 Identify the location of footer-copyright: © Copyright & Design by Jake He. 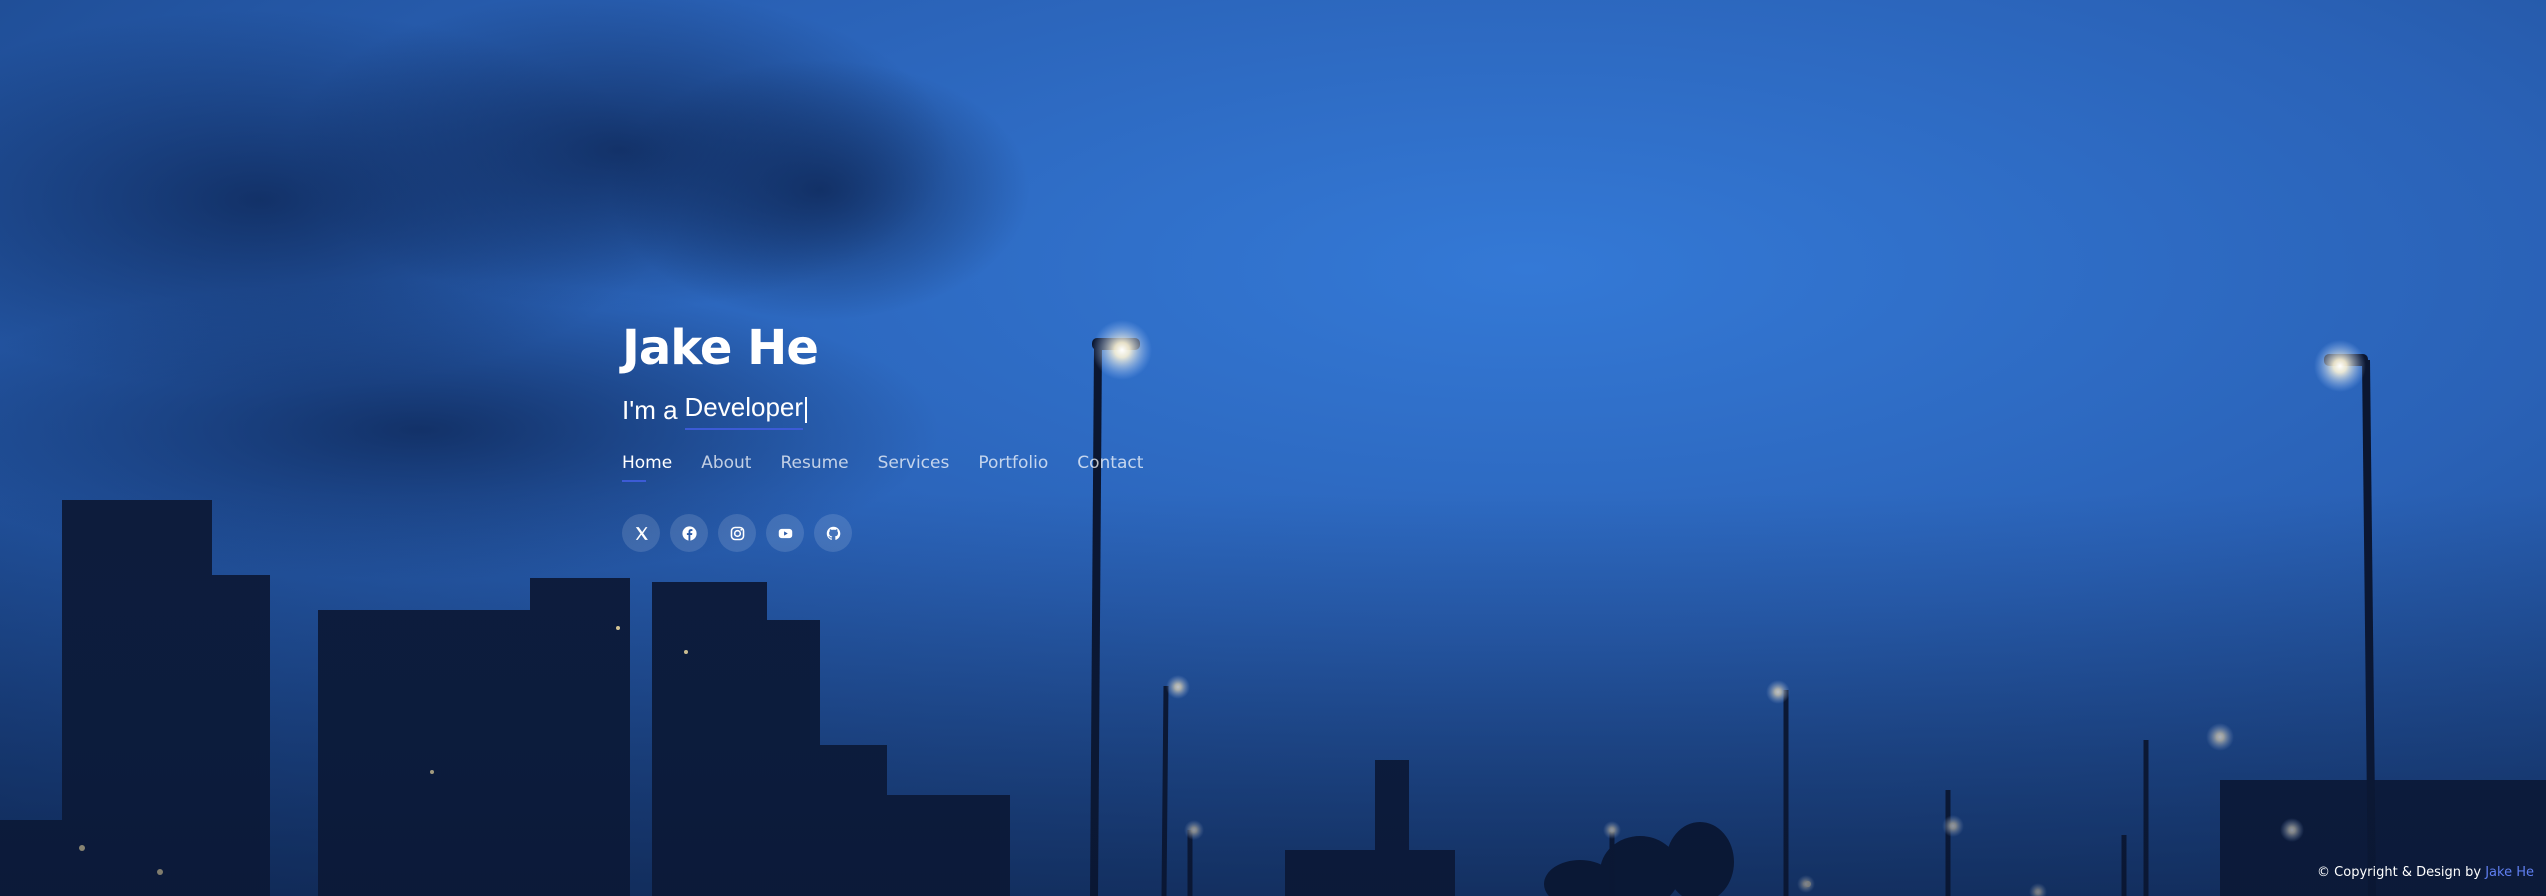
(2425, 873).